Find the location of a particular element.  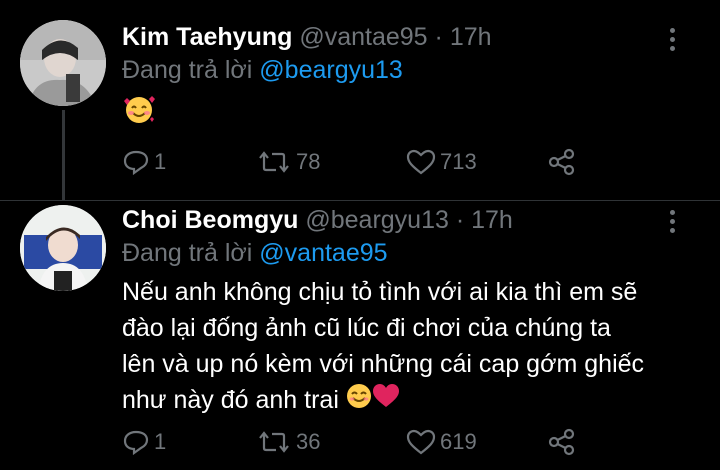

smiling-face-with-smiling-eyes-icon is located at coordinates (359, 401).